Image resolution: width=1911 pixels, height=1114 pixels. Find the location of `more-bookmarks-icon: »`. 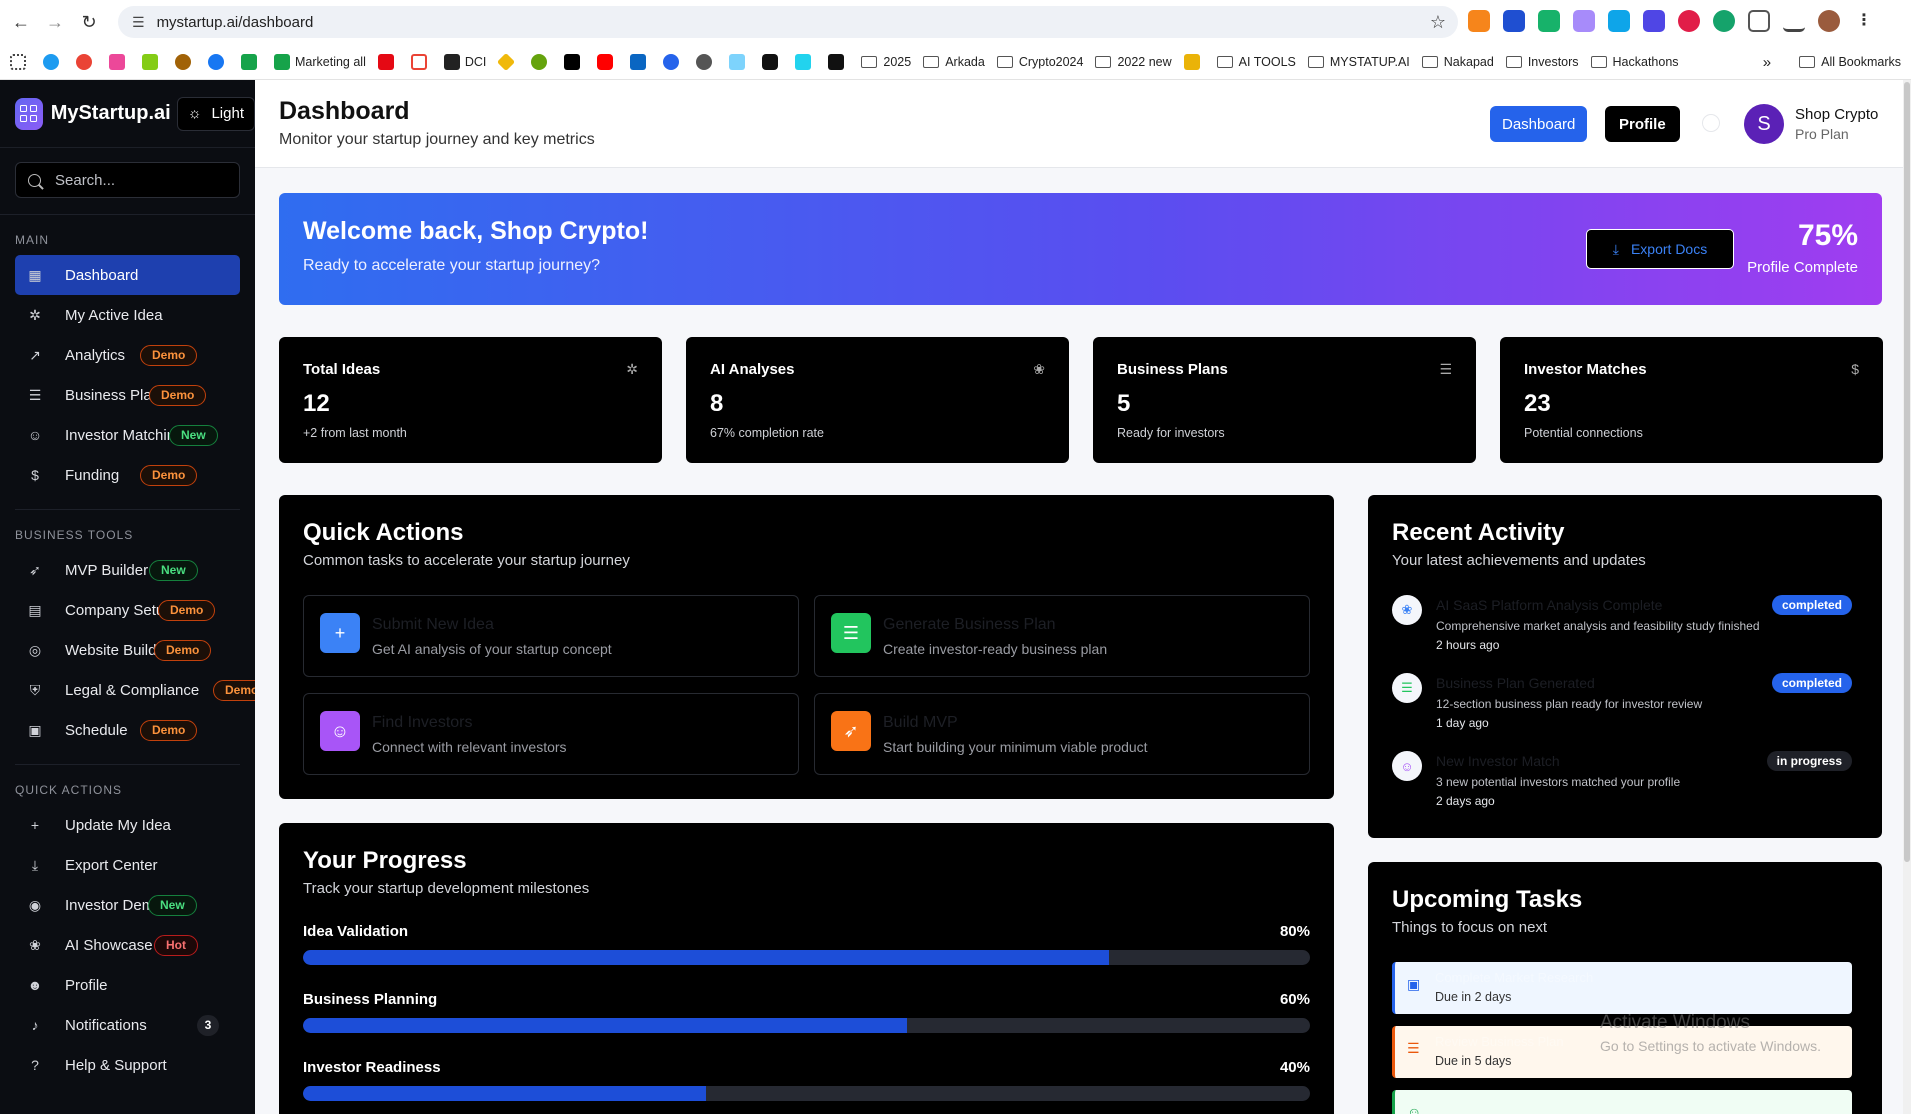

more-bookmarks-icon: » is located at coordinates (1767, 62).